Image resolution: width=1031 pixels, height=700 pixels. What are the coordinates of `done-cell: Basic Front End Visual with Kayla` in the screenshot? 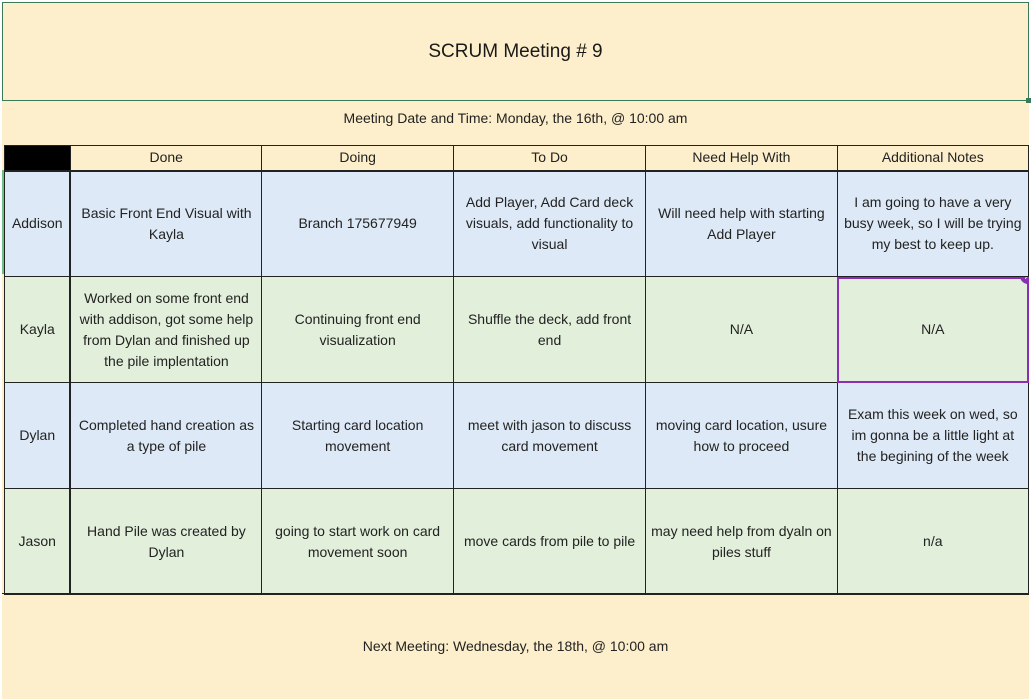 It's located at (166, 223).